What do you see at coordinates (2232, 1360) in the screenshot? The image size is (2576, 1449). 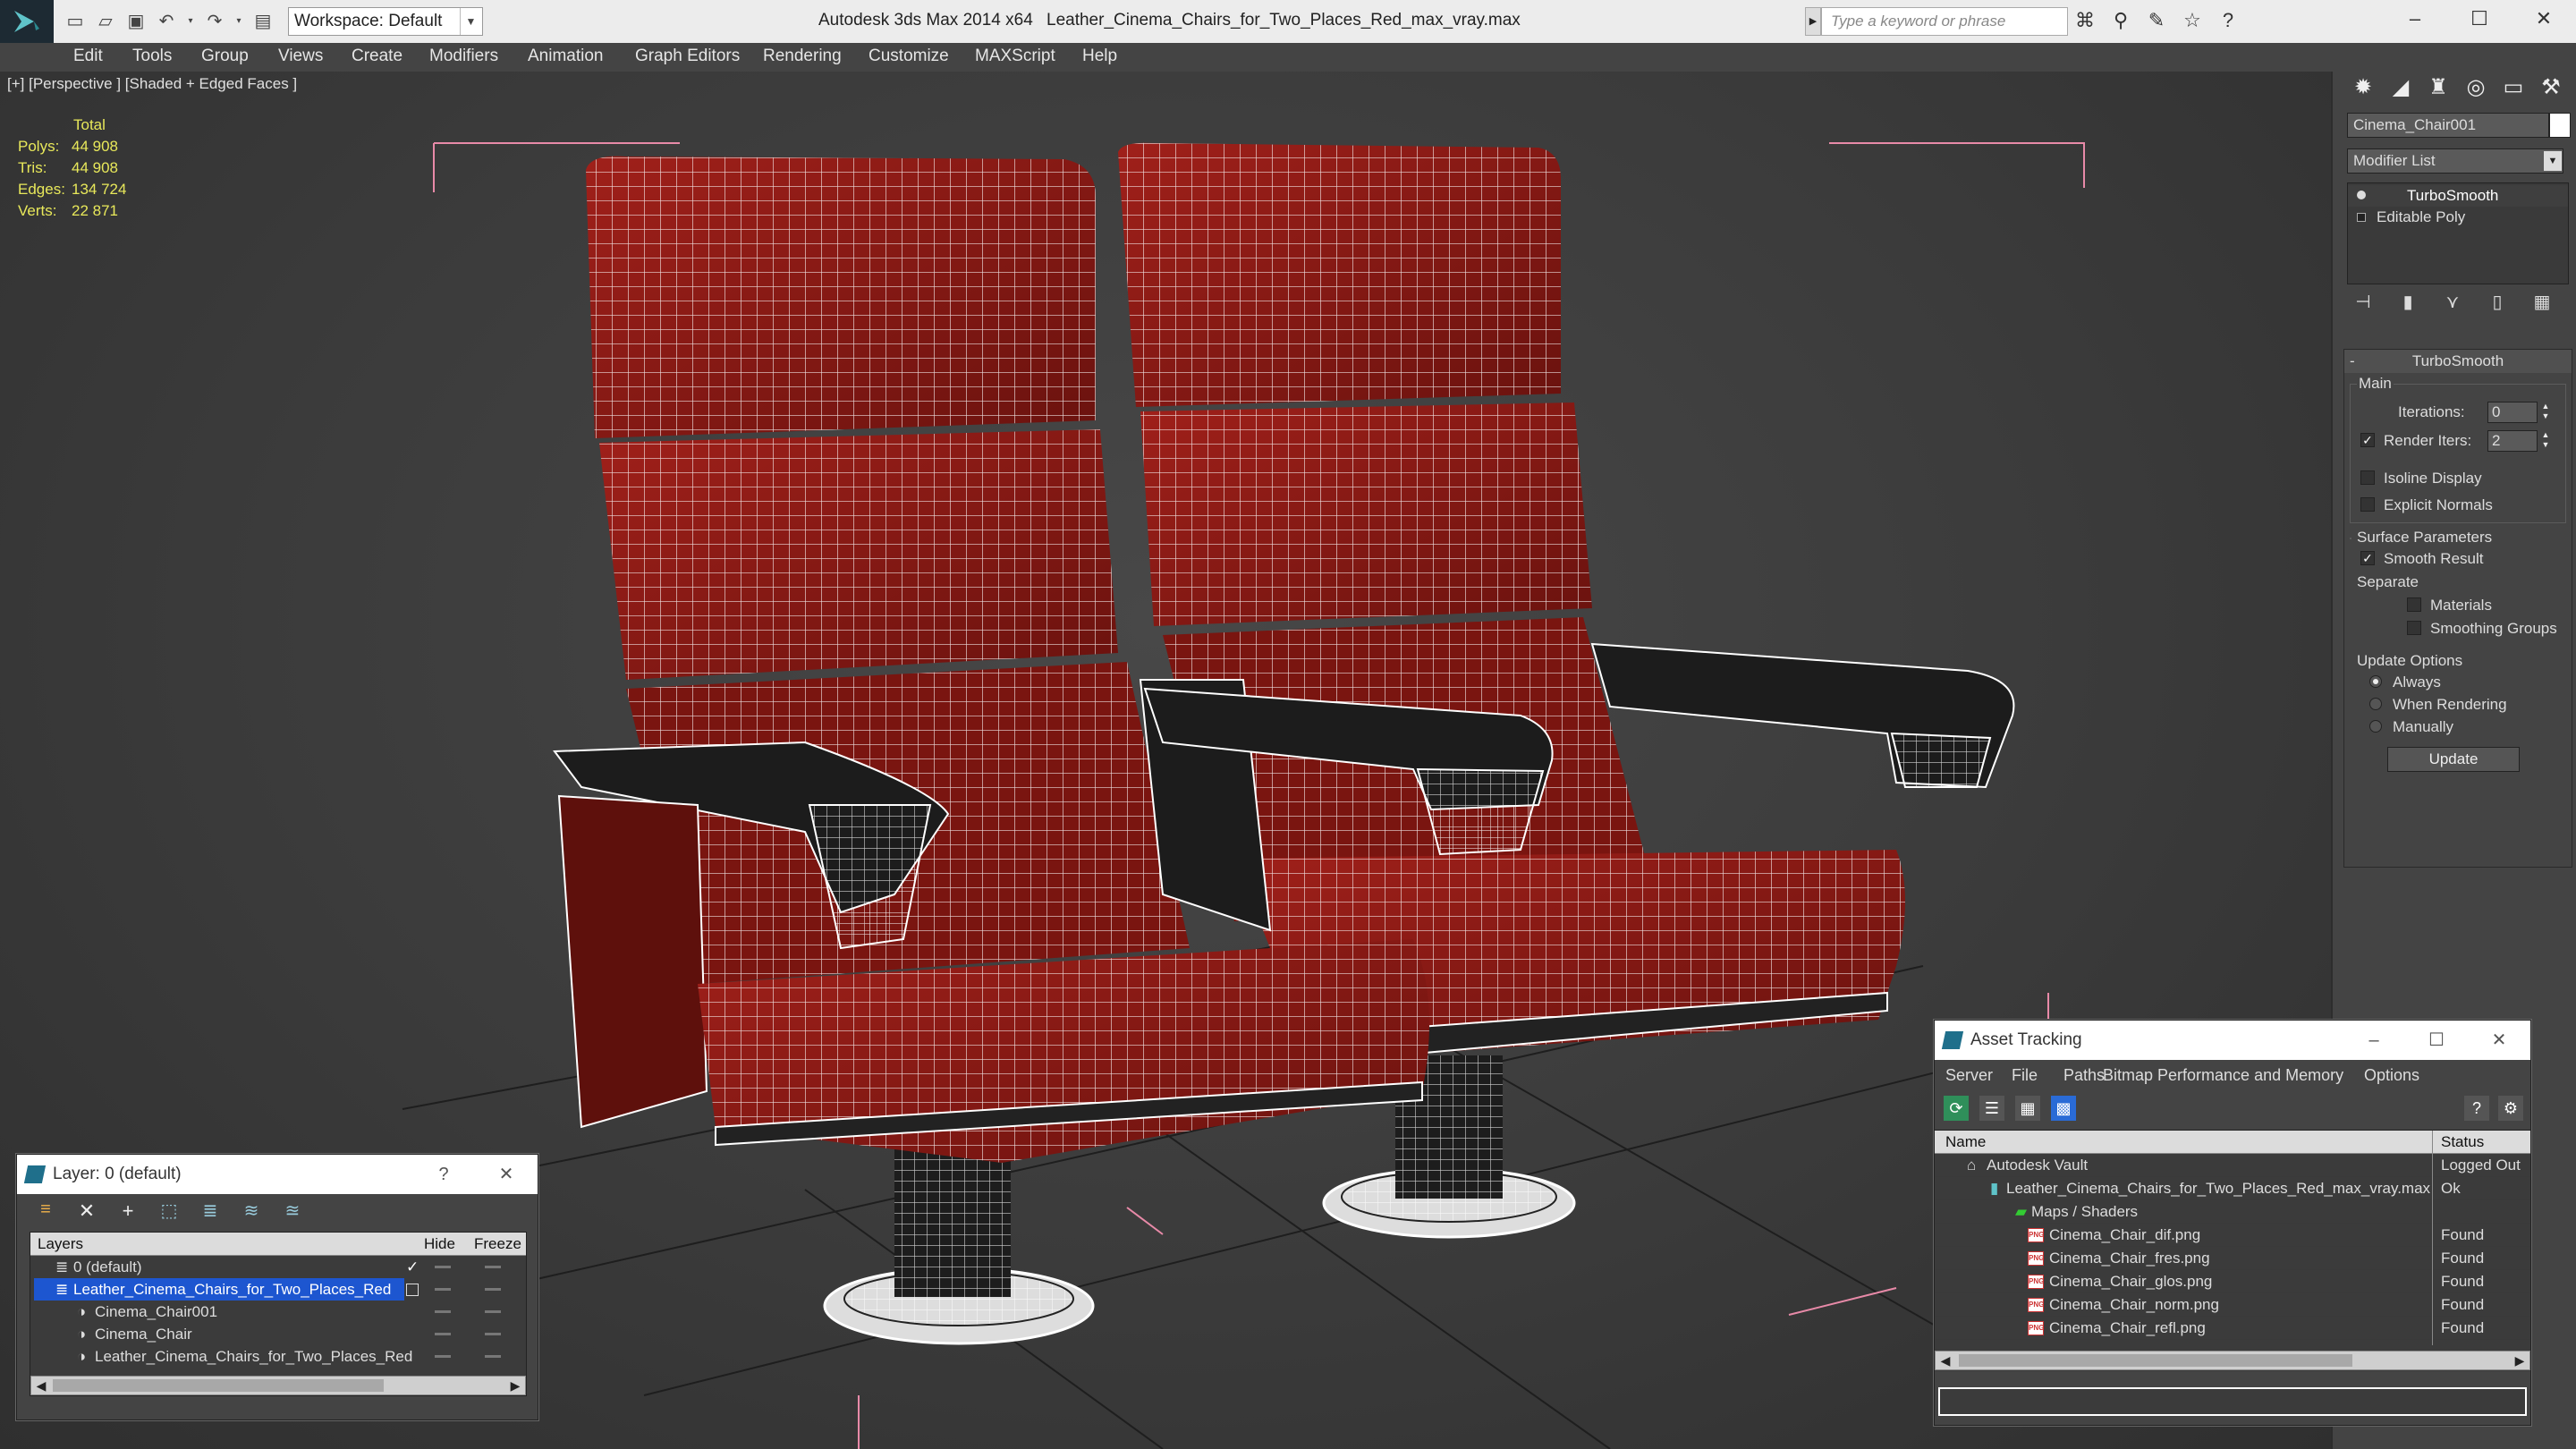 I see `asset-horizontal-scrollbar: ◀ ▶` at bounding box center [2232, 1360].